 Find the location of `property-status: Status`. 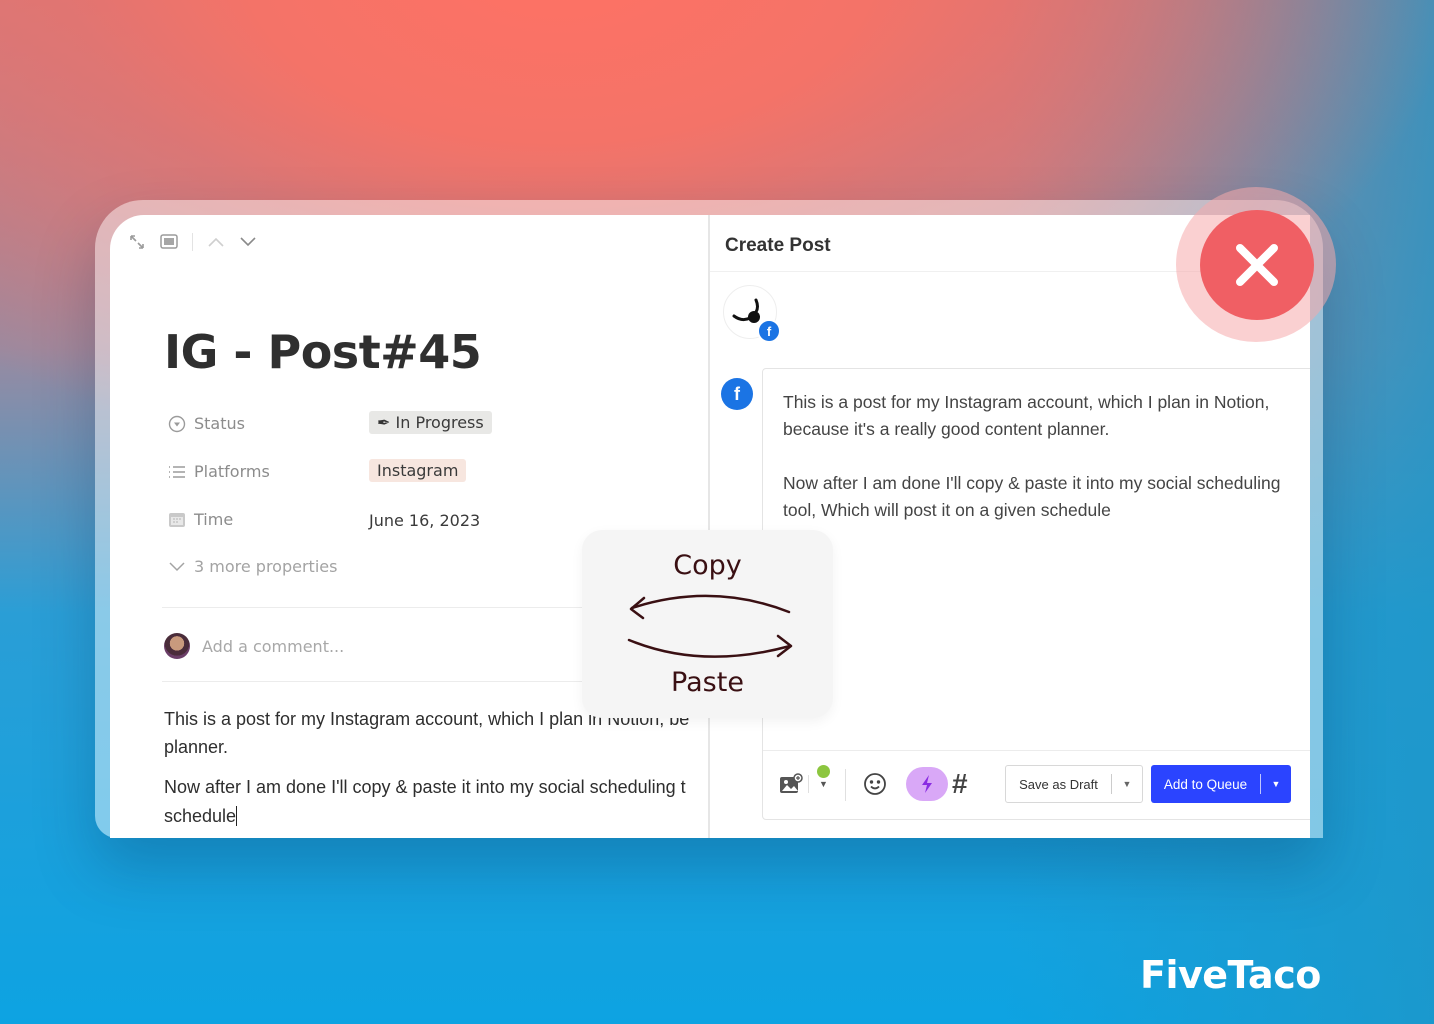

property-status: Status is located at coordinates (206, 423).